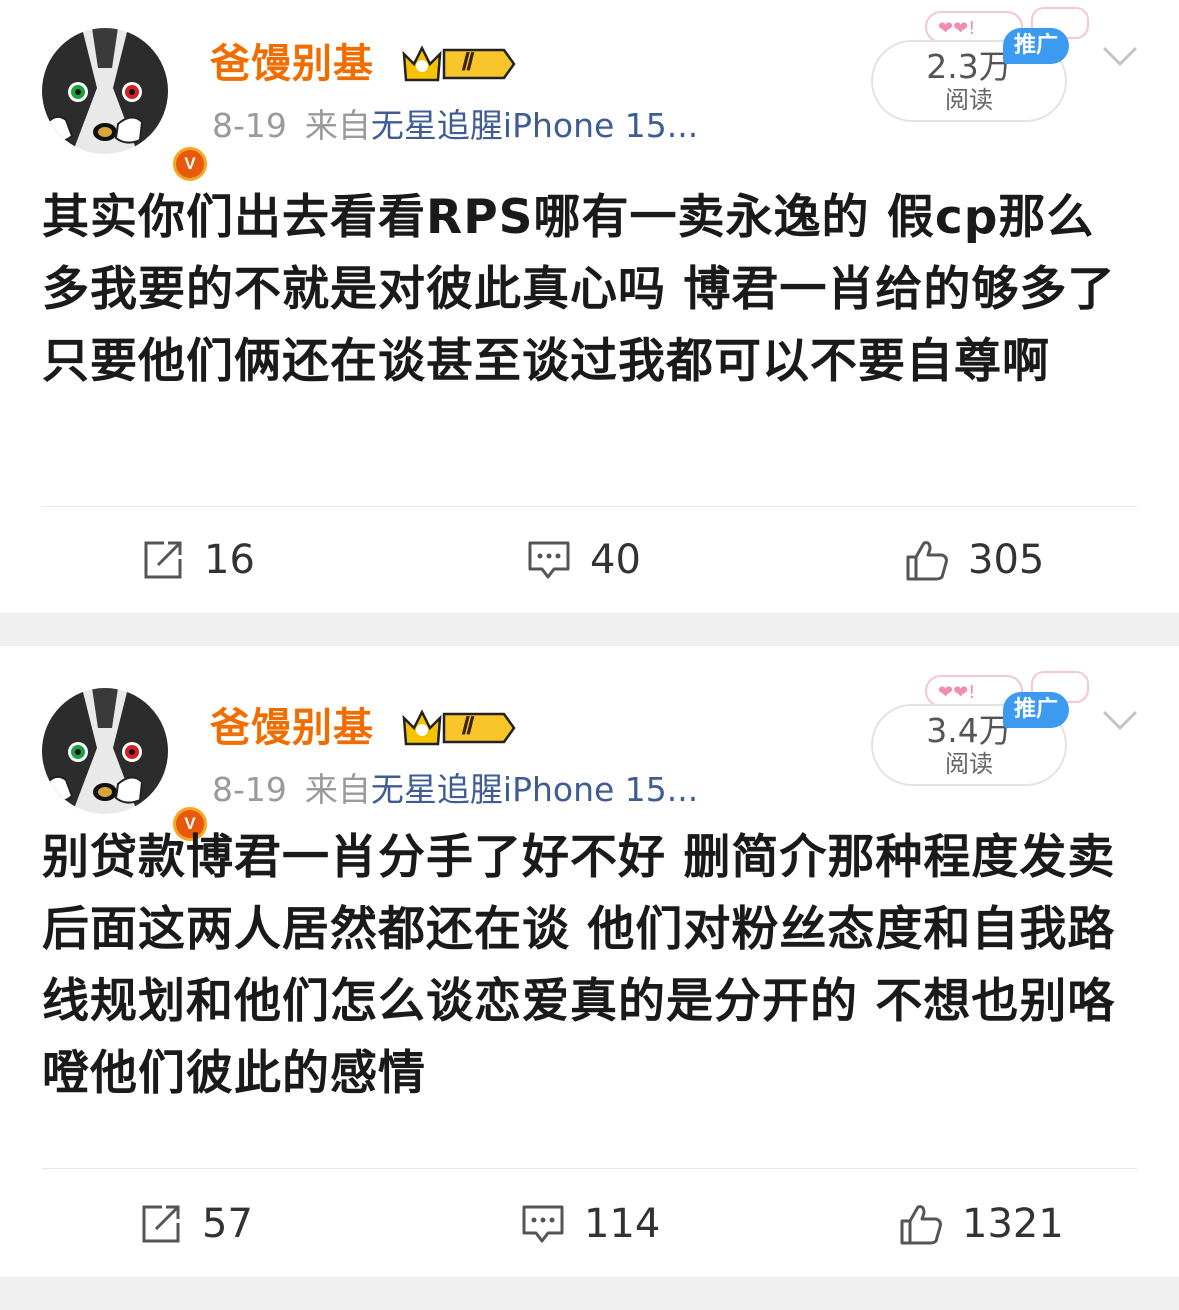  I want to click on verified-badge-icon: V, so click(190, 164).